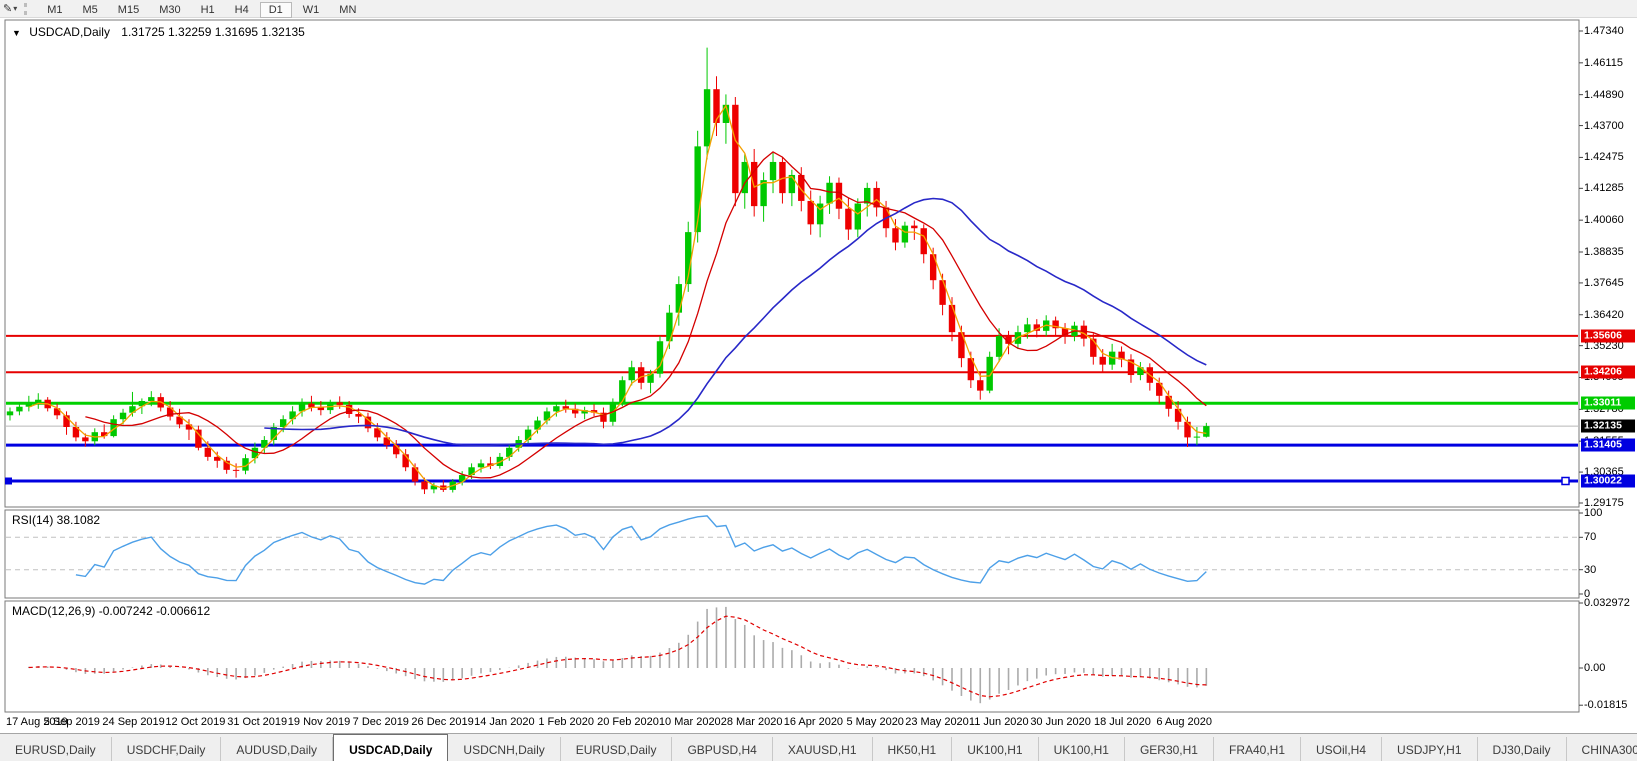 Image resolution: width=1637 pixels, height=761 pixels. Describe the element at coordinates (1608, 481) in the screenshot. I see `price-tag-1.30022: 1.30022` at that location.